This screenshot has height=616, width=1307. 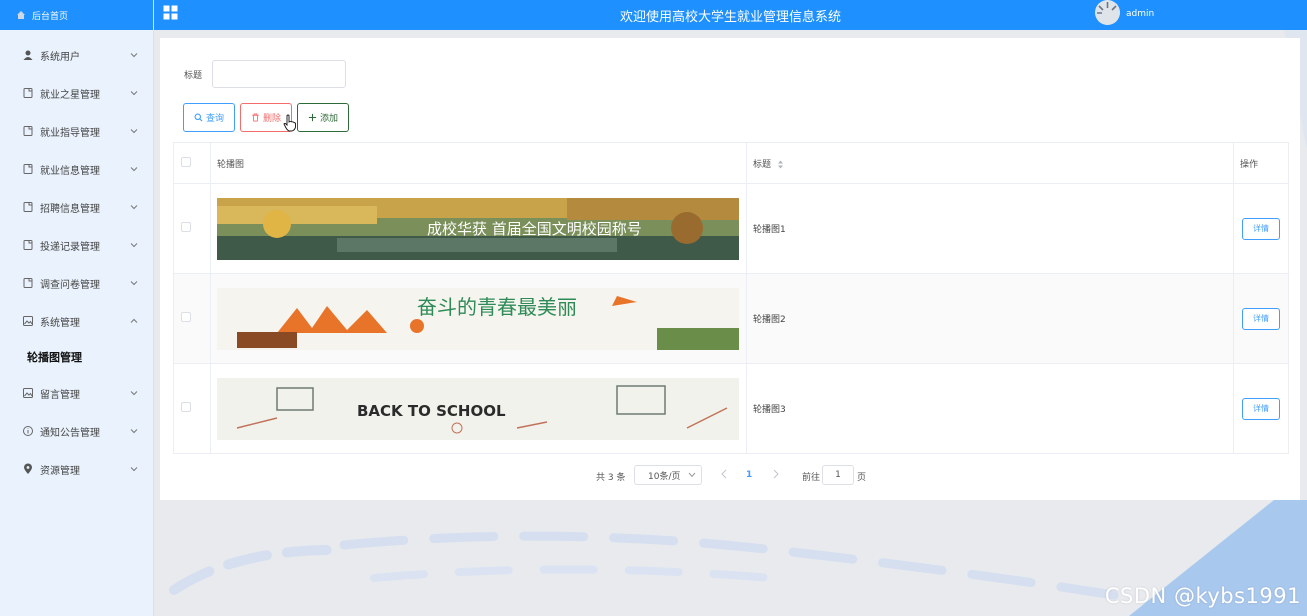 I want to click on carousel-image-2: 奋斗的青春最美丽, so click(x=478, y=318).